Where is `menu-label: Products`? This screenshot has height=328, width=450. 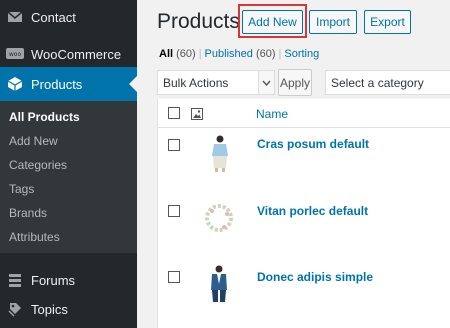
menu-label: Products is located at coordinates (57, 84).